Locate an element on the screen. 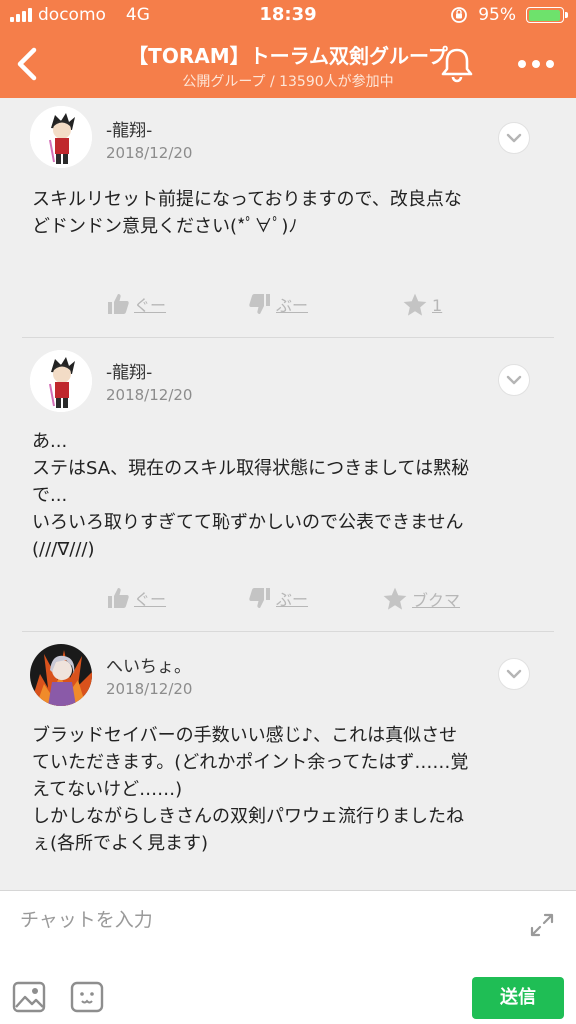 The height and width of the screenshot is (1024, 576). star-count: 1 is located at coordinates (437, 305).